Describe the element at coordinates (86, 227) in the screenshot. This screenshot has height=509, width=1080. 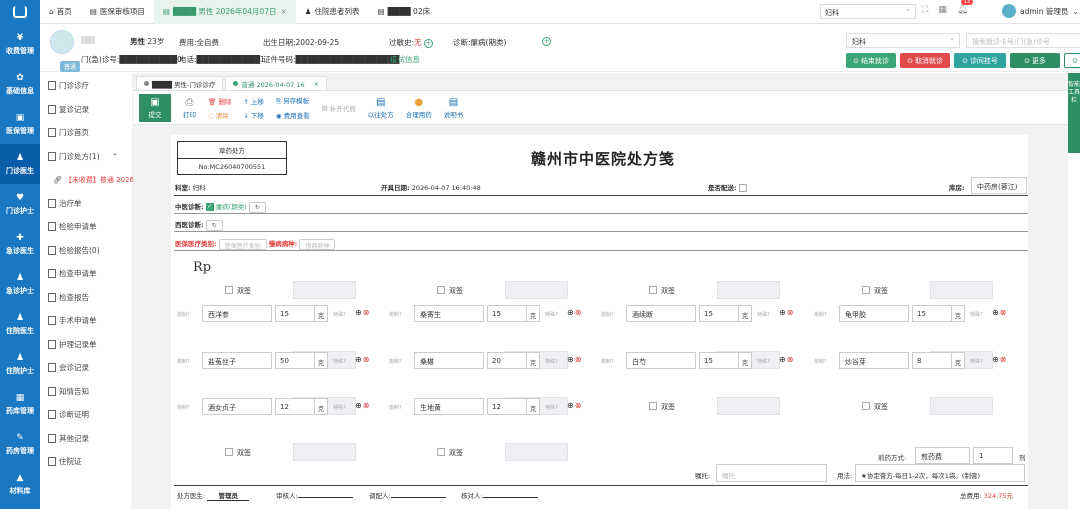
I see `sidebar-item-6: 检验申请单` at that location.